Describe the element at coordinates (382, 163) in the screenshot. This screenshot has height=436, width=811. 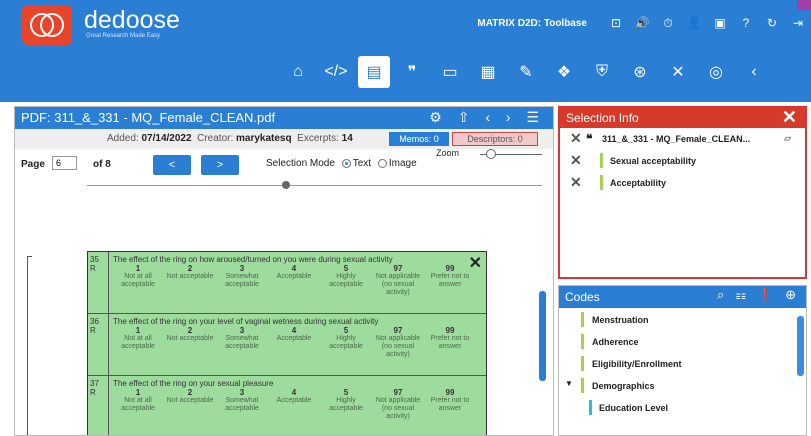
I see `image-radio` at that location.